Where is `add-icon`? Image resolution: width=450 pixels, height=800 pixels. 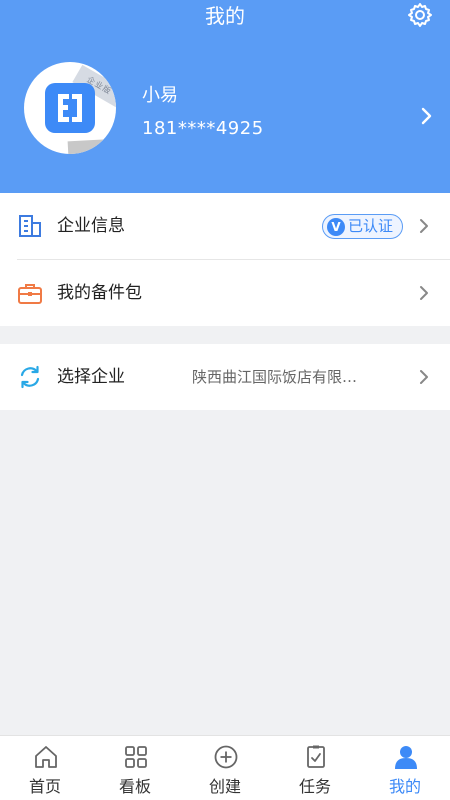 add-icon is located at coordinates (226, 757).